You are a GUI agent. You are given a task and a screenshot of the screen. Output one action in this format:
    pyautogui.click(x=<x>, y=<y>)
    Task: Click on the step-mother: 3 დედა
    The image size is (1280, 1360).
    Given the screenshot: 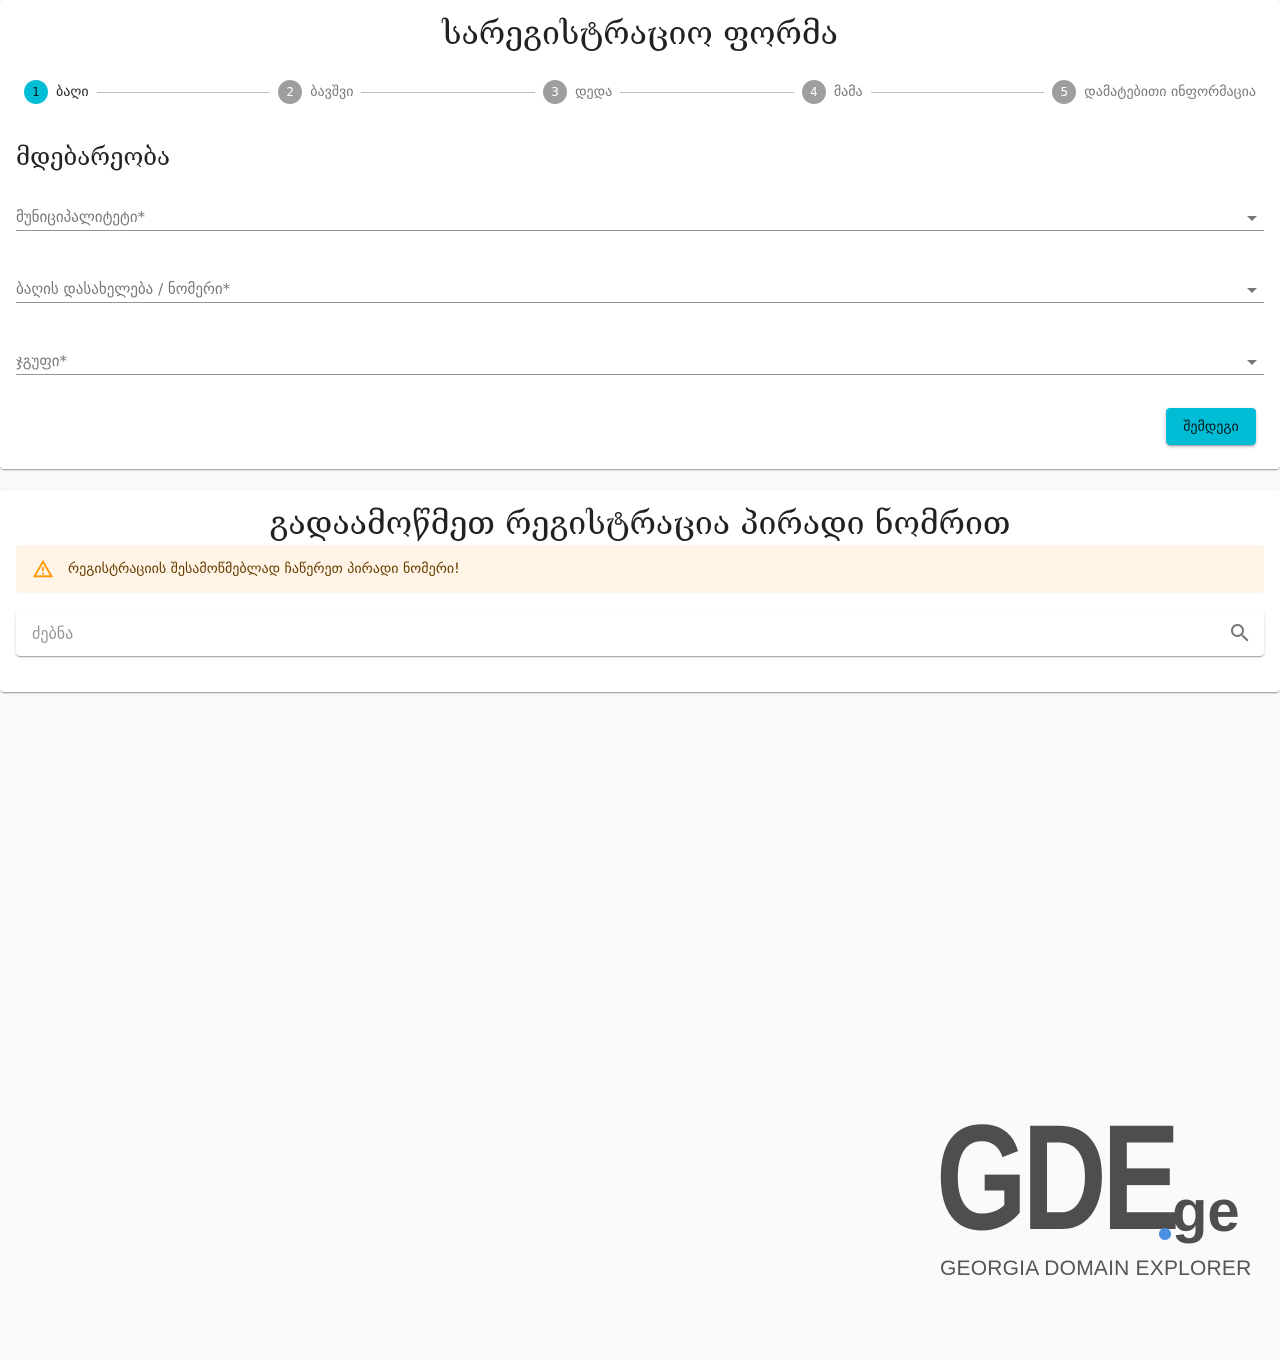 What is the action you would take?
    pyautogui.click(x=577, y=92)
    